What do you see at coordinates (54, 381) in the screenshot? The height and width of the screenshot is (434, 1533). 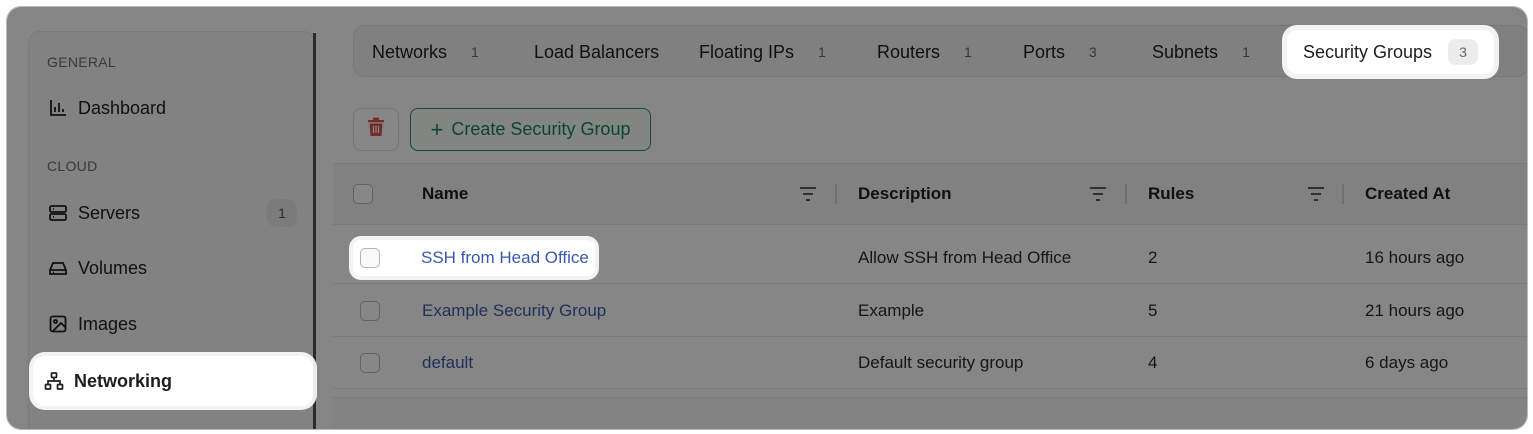 I see `network-icon` at bounding box center [54, 381].